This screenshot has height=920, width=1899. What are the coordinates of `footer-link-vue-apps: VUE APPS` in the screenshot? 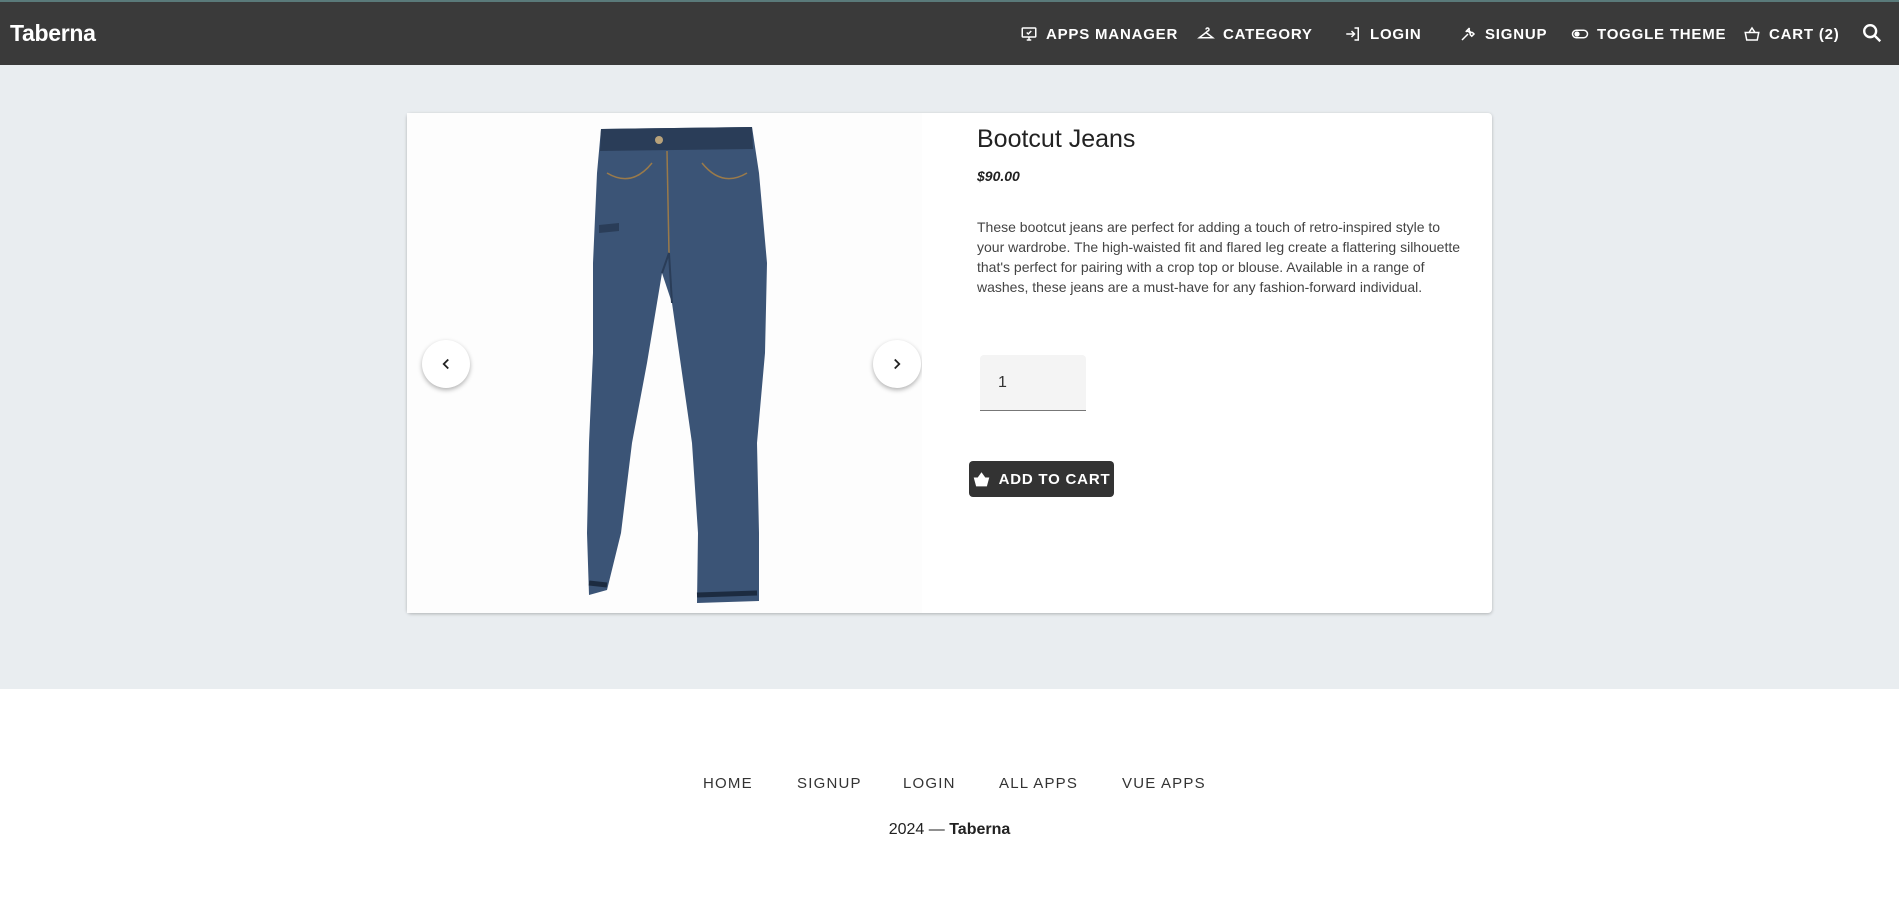 It's located at (1164, 783).